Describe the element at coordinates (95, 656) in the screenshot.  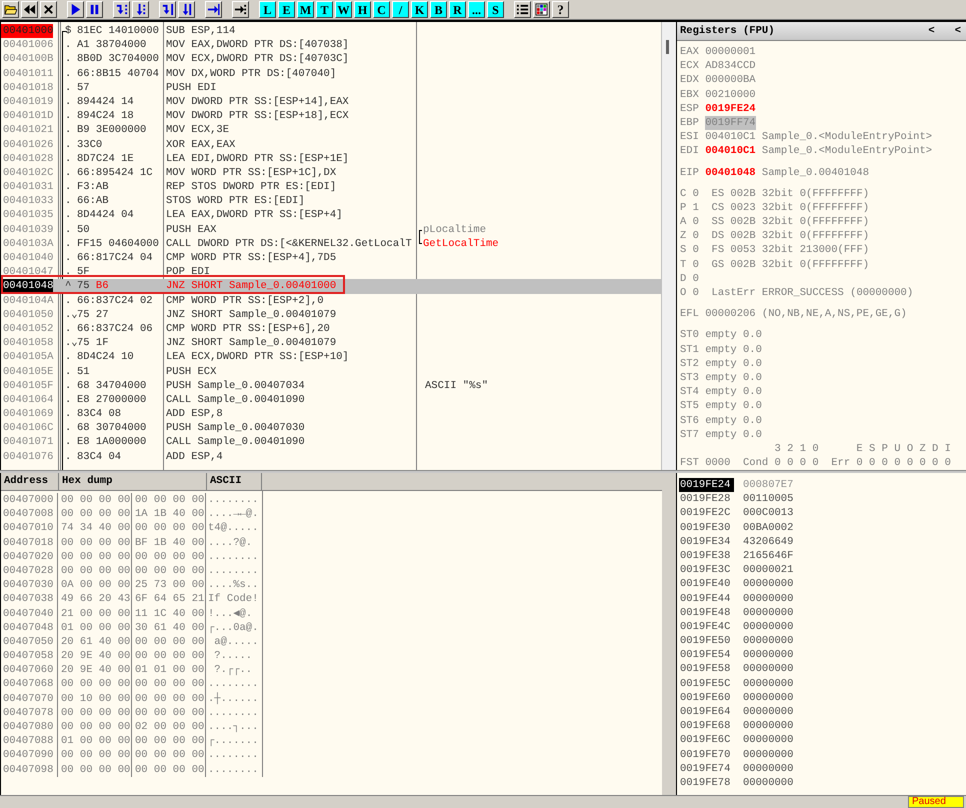
I see `hex-cell: 20 9E 40 00` at that location.